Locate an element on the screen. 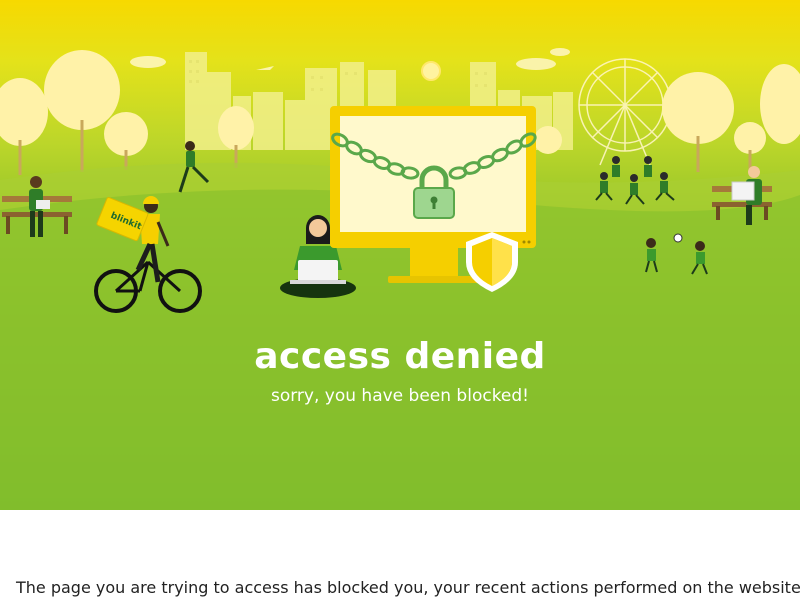  page-title: access denied is located at coordinates (400, 356).